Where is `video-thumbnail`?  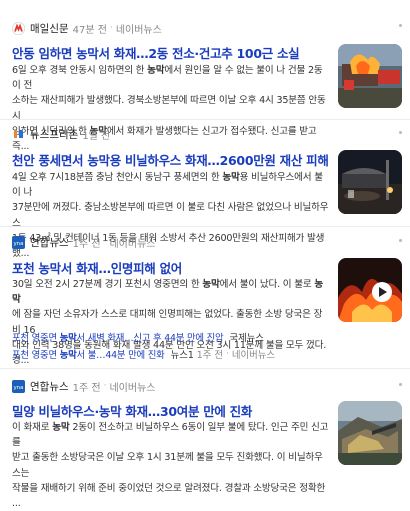 video-thumbnail is located at coordinates (370, 290).